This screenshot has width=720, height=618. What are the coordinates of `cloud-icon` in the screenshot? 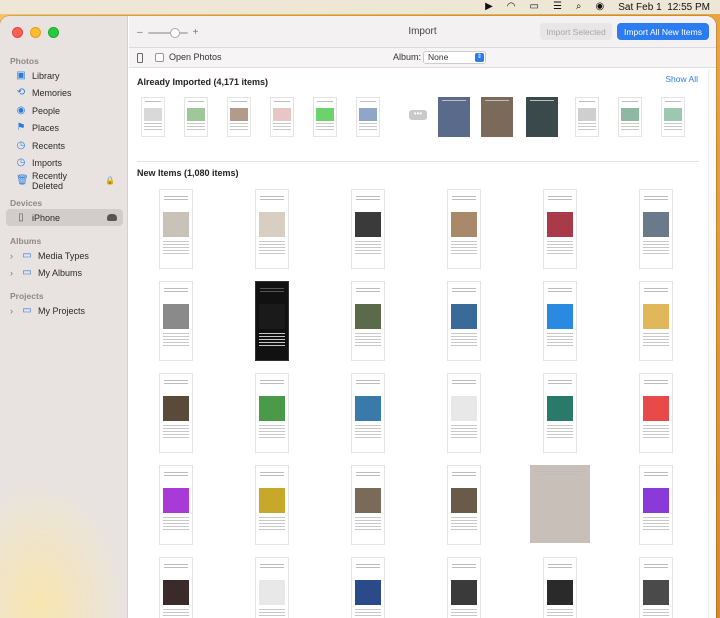 It's located at (112, 217).